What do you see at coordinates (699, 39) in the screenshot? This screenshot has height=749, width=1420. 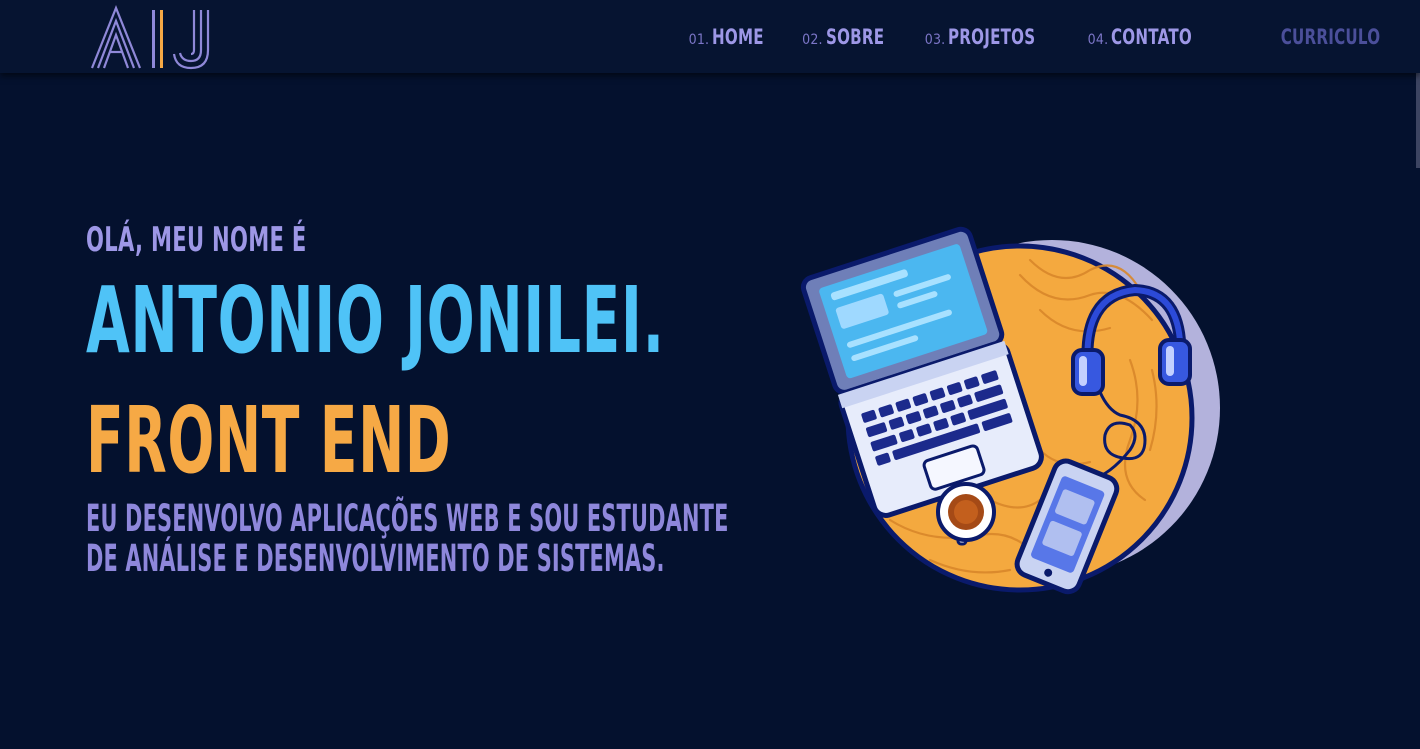 I see `nav-number: 01.` at bounding box center [699, 39].